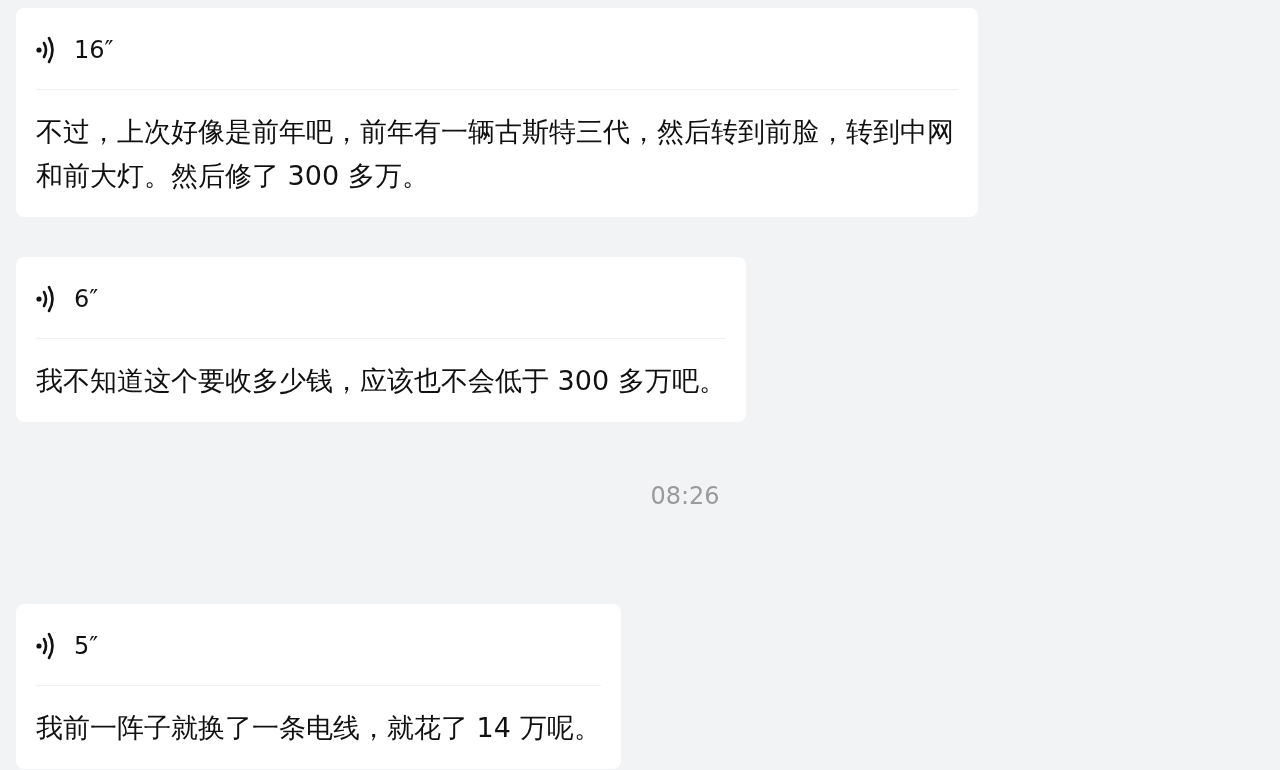  What do you see at coordinates (381, 339) in the screenshot?
I see `voice-message-bubble: 6″ 我不知道这个要收多少钱，应该也不会低于 300 多万吧。` at bounding box center [381, 339].